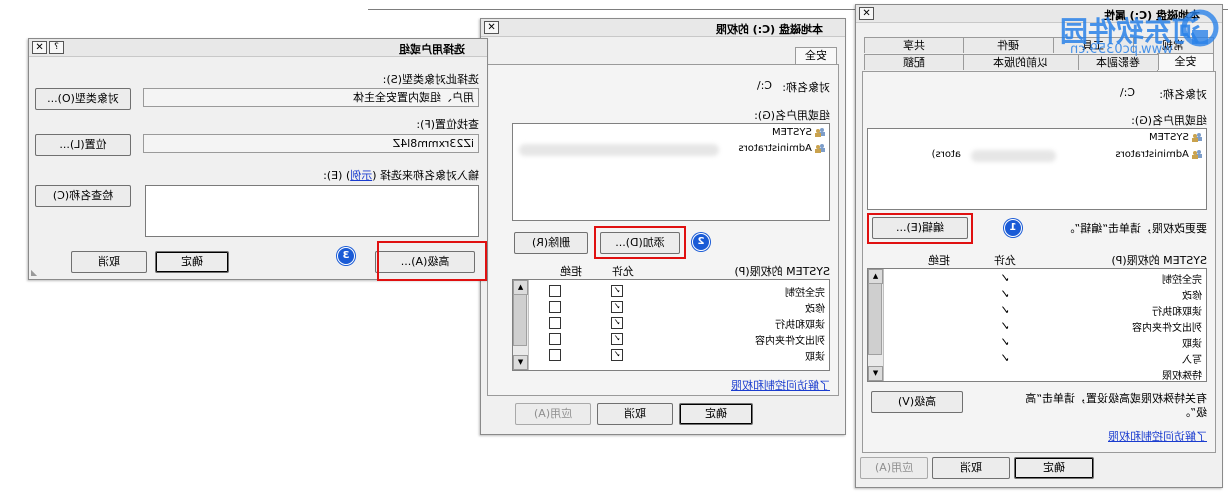 This screenshot has width=1228, height=494. What do you see at coordinates (946, 154) in the screenshot?
I see `user-name-suffix: ators)` at bounding box center [946, 154].